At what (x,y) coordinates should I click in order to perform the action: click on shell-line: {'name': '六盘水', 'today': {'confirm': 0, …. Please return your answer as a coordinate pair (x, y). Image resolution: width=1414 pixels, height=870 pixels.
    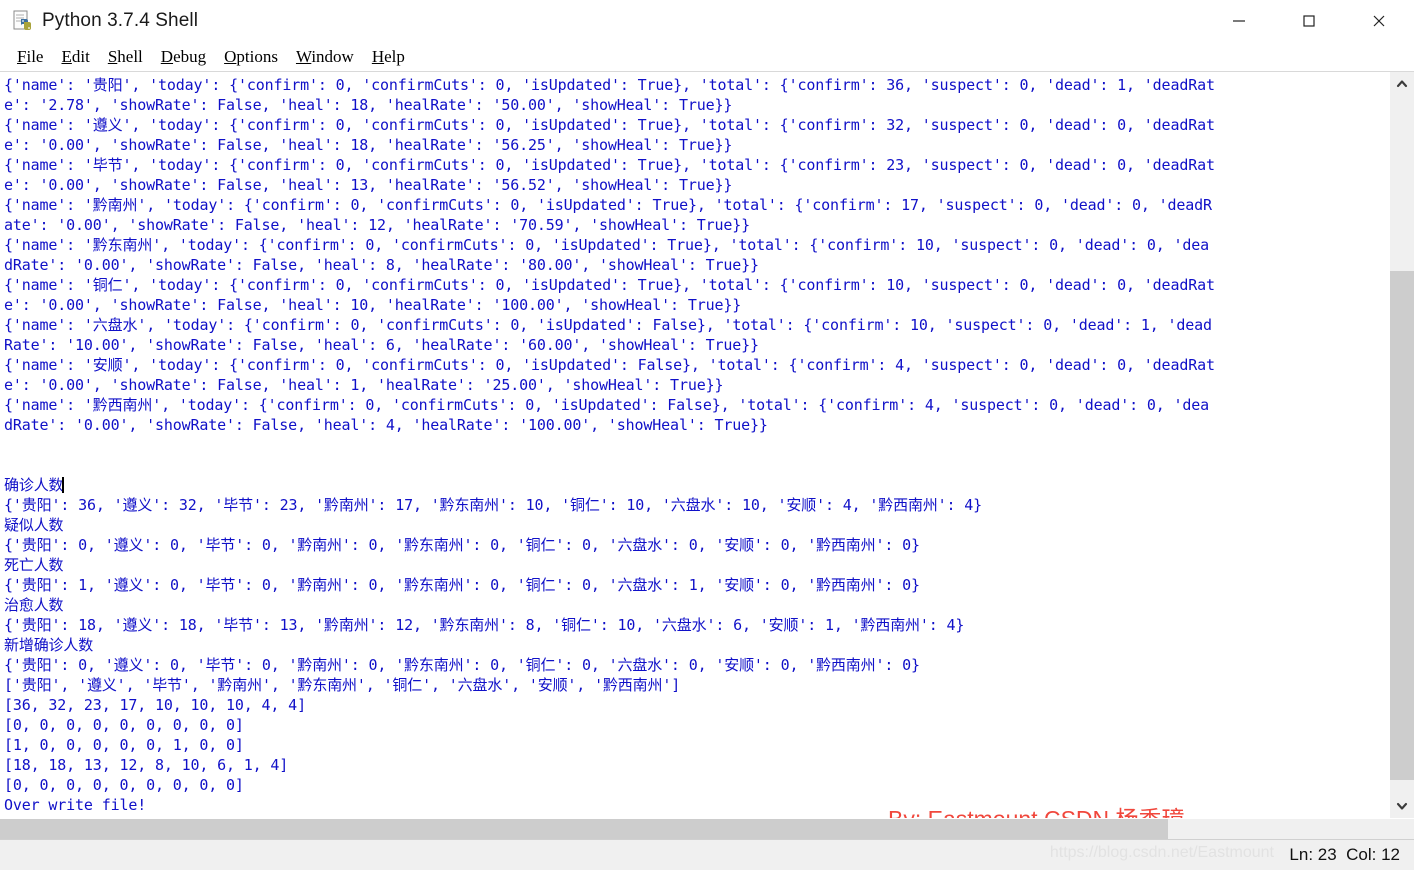
    Looking at the image, I should click on (608, 325).